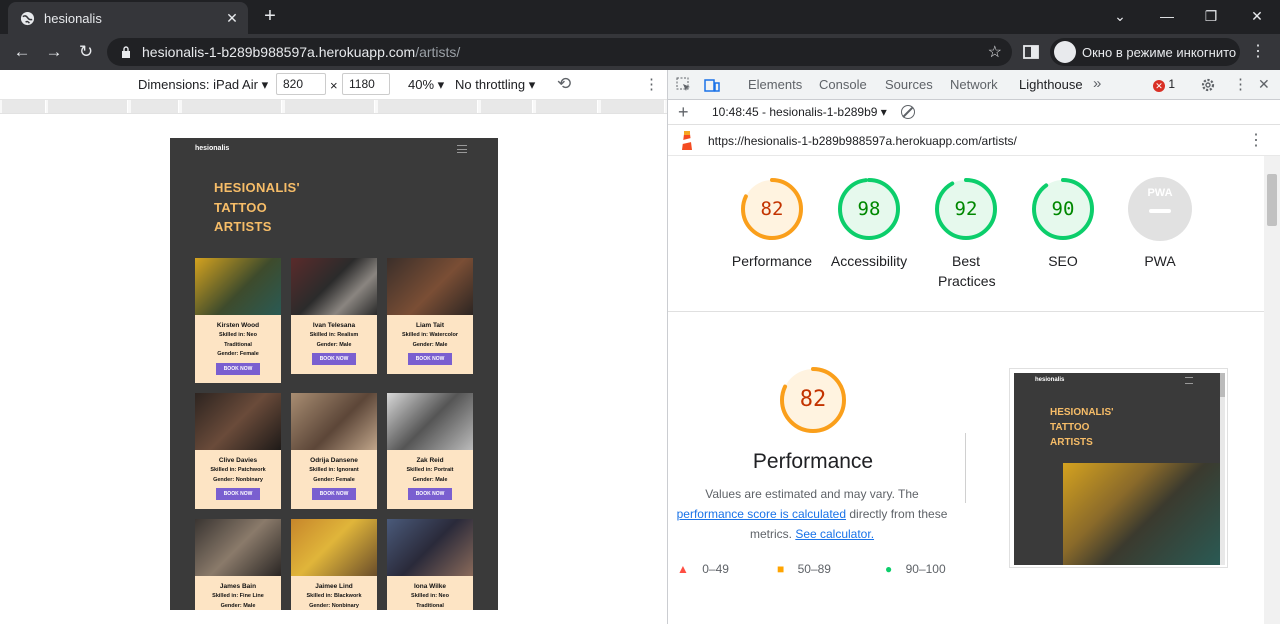 The image size is (1280, 624). Describe the element at coordinates (212, 148) in the screenshot. I see `site-logo: hesionalis` at that location.